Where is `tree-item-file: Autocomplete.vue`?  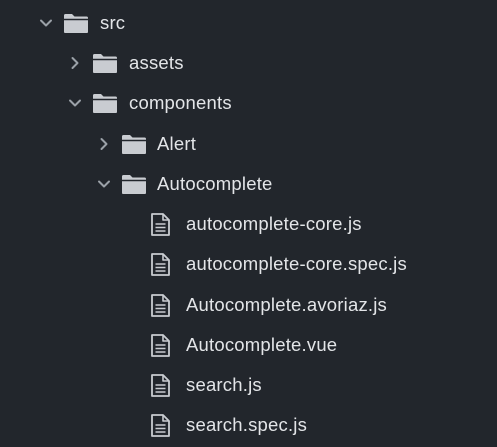
tree-item-file: Autocomplete.vue is located at coordinates (248, 345).